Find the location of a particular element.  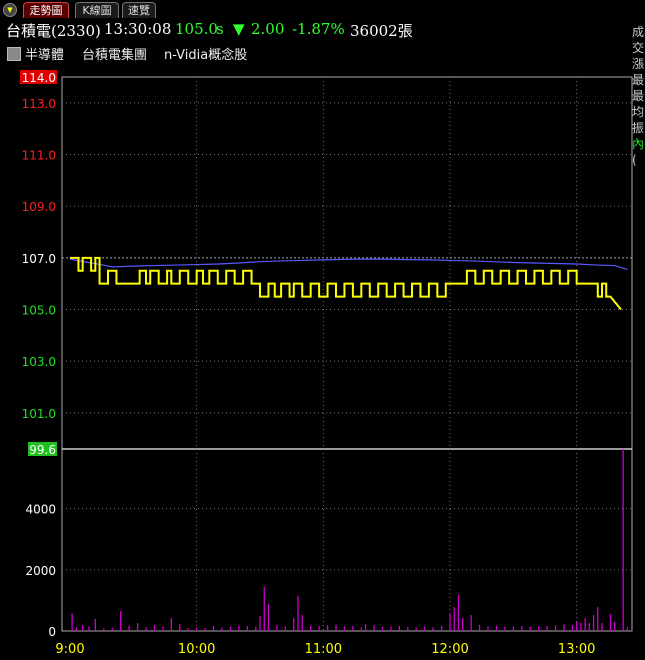

volume-tick-label: 2000 is located at coordinates (40, 571).